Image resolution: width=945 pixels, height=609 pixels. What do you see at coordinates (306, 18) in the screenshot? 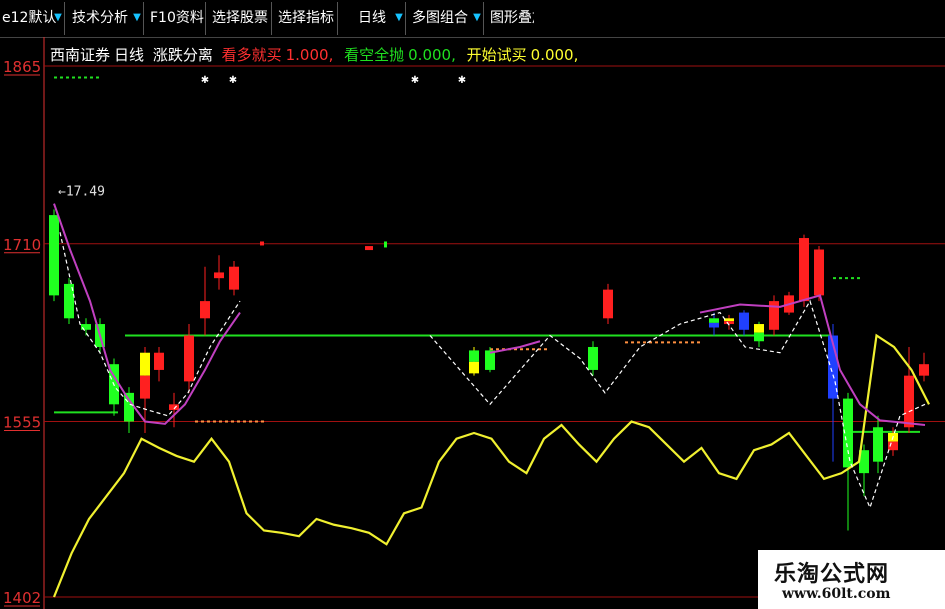
I see `tab-select-indicator: 选择指标` at bounding box center [306, 18].